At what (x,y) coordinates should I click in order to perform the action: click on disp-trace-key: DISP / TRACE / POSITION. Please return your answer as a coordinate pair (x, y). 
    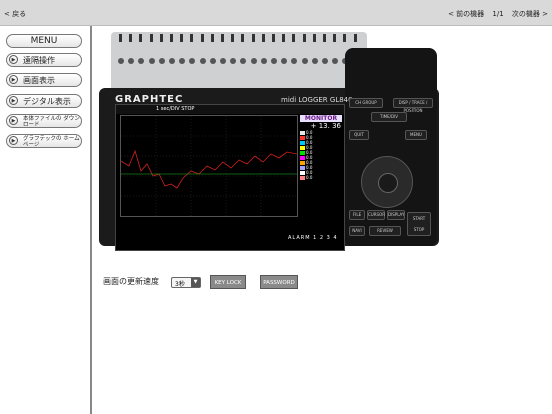
    Looking at the image, I should click on (413, 105).